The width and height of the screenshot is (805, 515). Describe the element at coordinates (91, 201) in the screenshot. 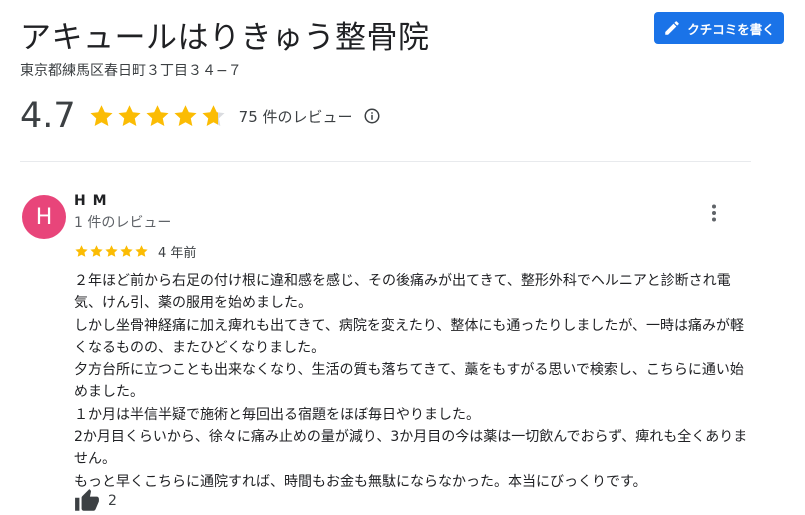

I see `reviewer-name: H M` at that location.